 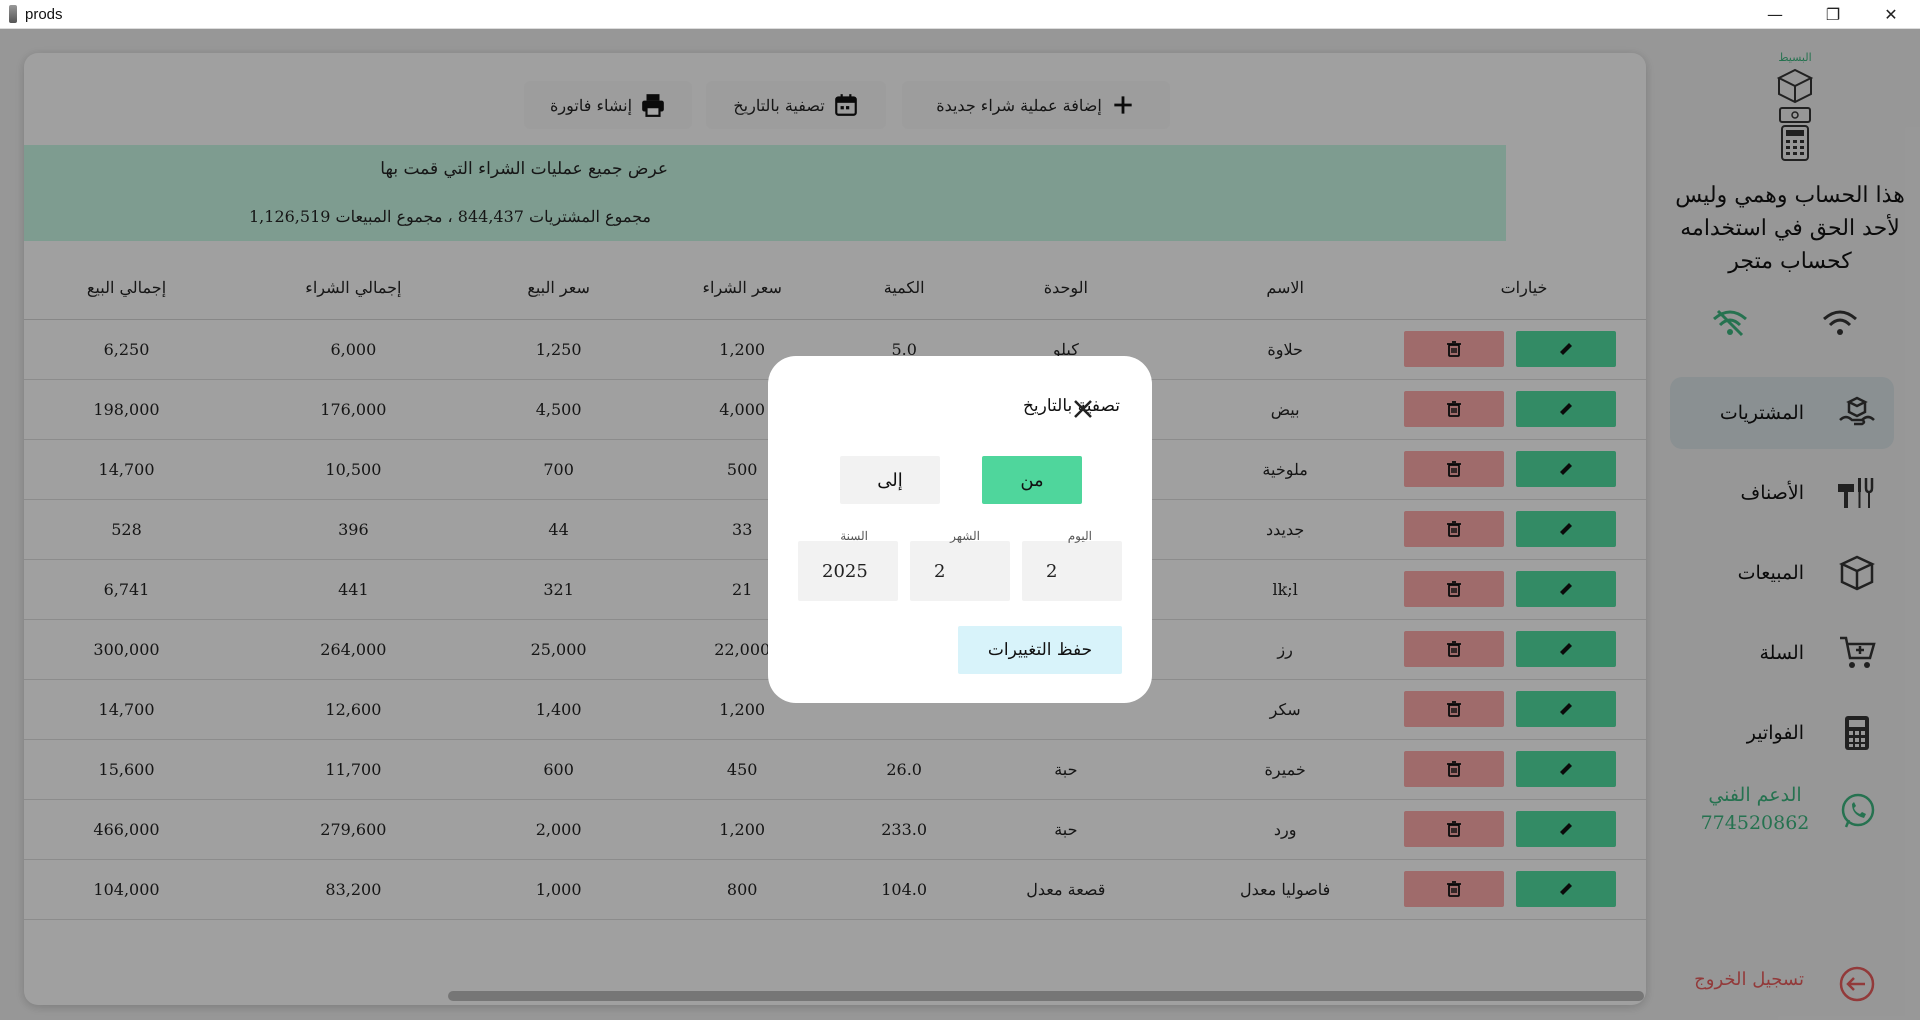 I want to click on month-input, so click(x=960, y=571).